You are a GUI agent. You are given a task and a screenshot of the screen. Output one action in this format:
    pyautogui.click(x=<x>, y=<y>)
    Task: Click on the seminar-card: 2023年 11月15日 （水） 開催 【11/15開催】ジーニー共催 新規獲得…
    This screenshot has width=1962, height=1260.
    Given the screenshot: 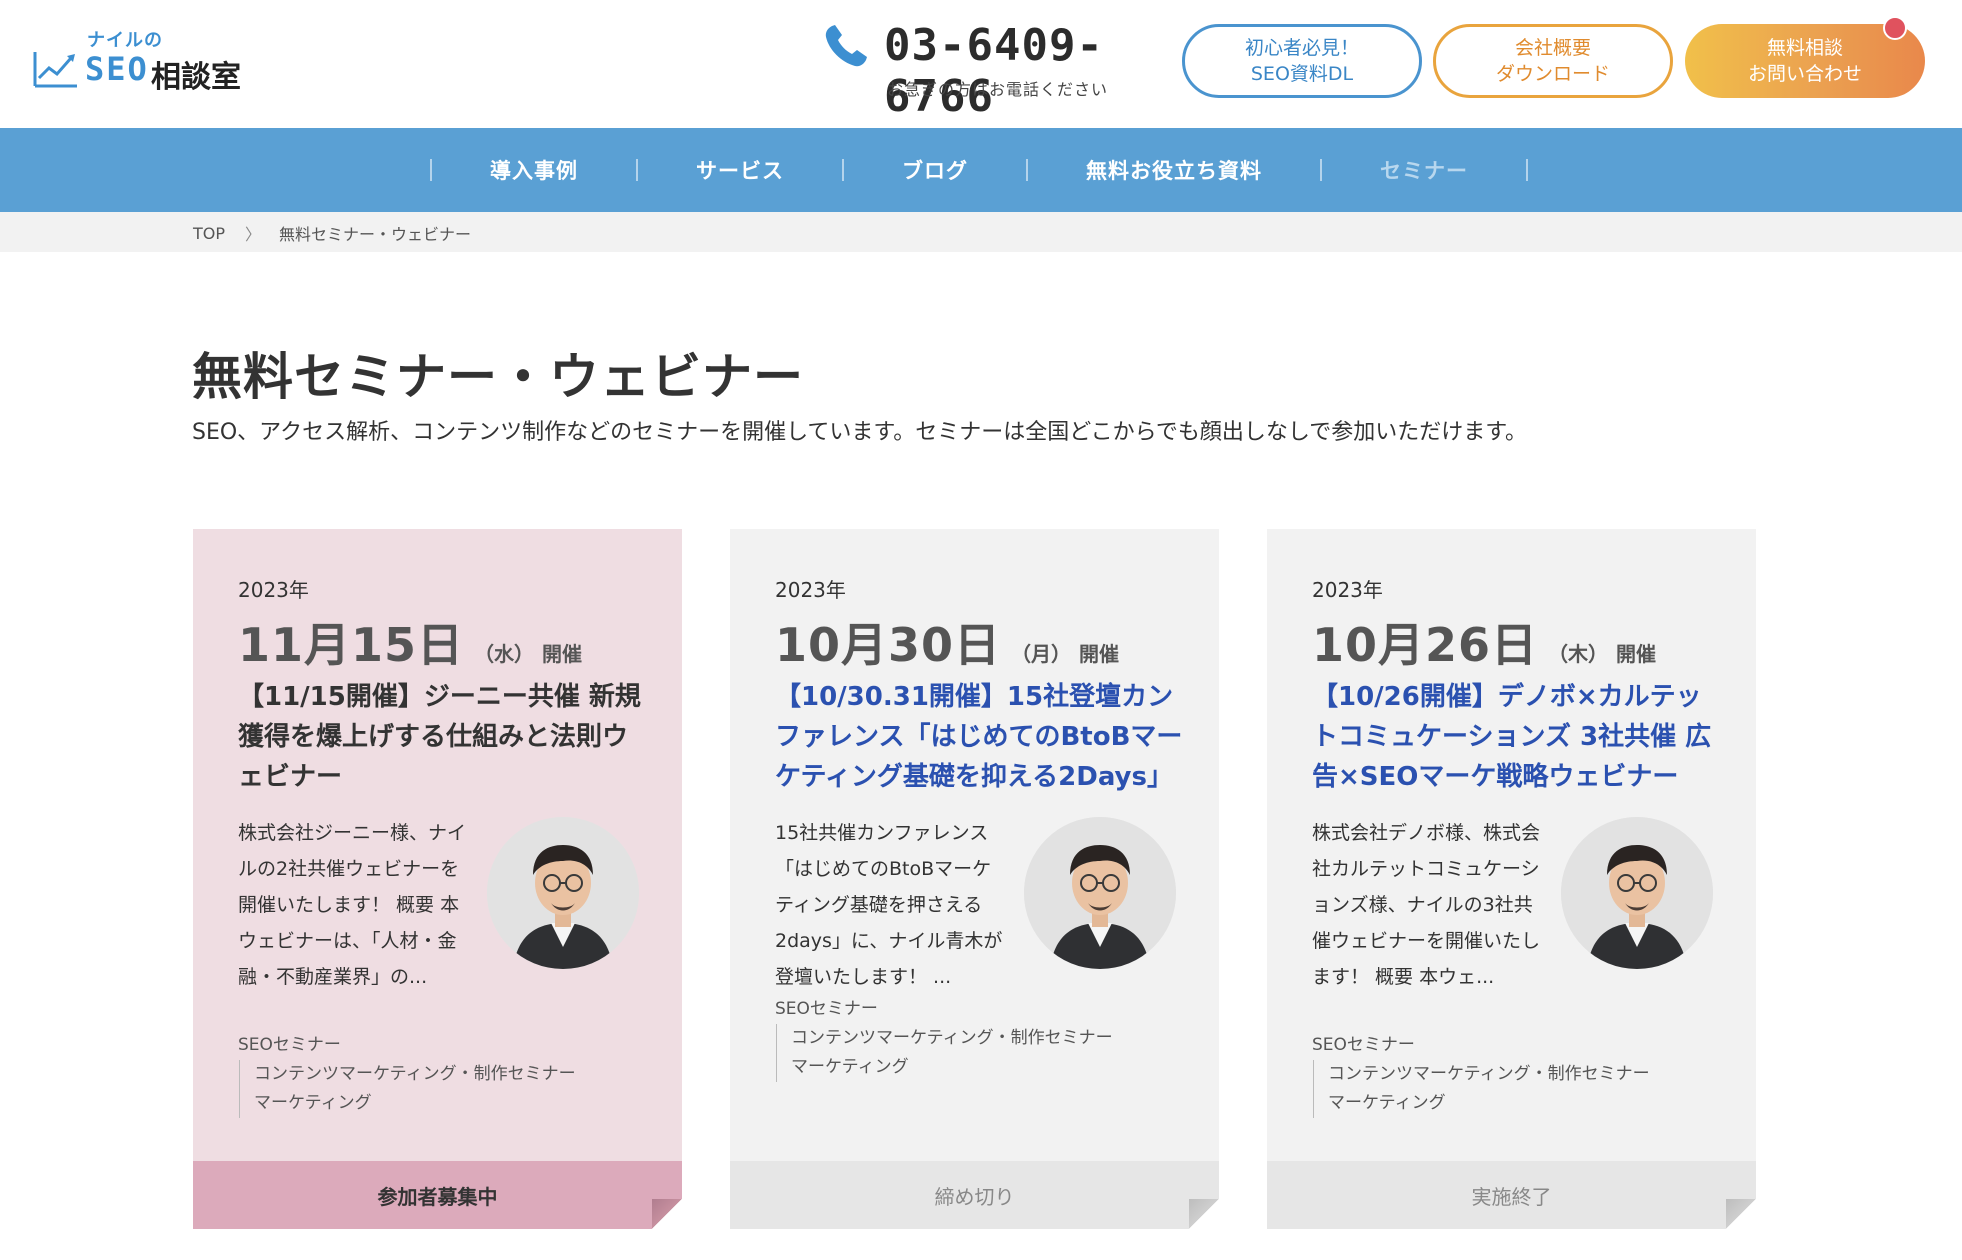 What is the action you would take?
    pyautogui.click(x=437, y=879)
    